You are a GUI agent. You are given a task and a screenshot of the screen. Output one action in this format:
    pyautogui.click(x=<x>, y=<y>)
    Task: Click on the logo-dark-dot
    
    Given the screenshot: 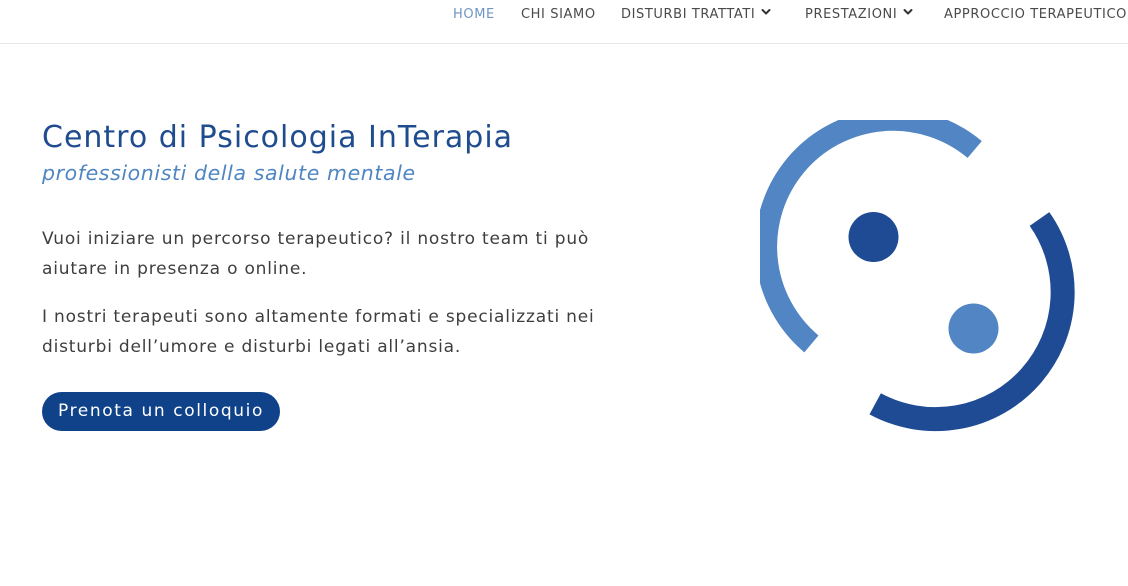 What is the action you would take?
    pyautogui.click(x=873, y=237)
    